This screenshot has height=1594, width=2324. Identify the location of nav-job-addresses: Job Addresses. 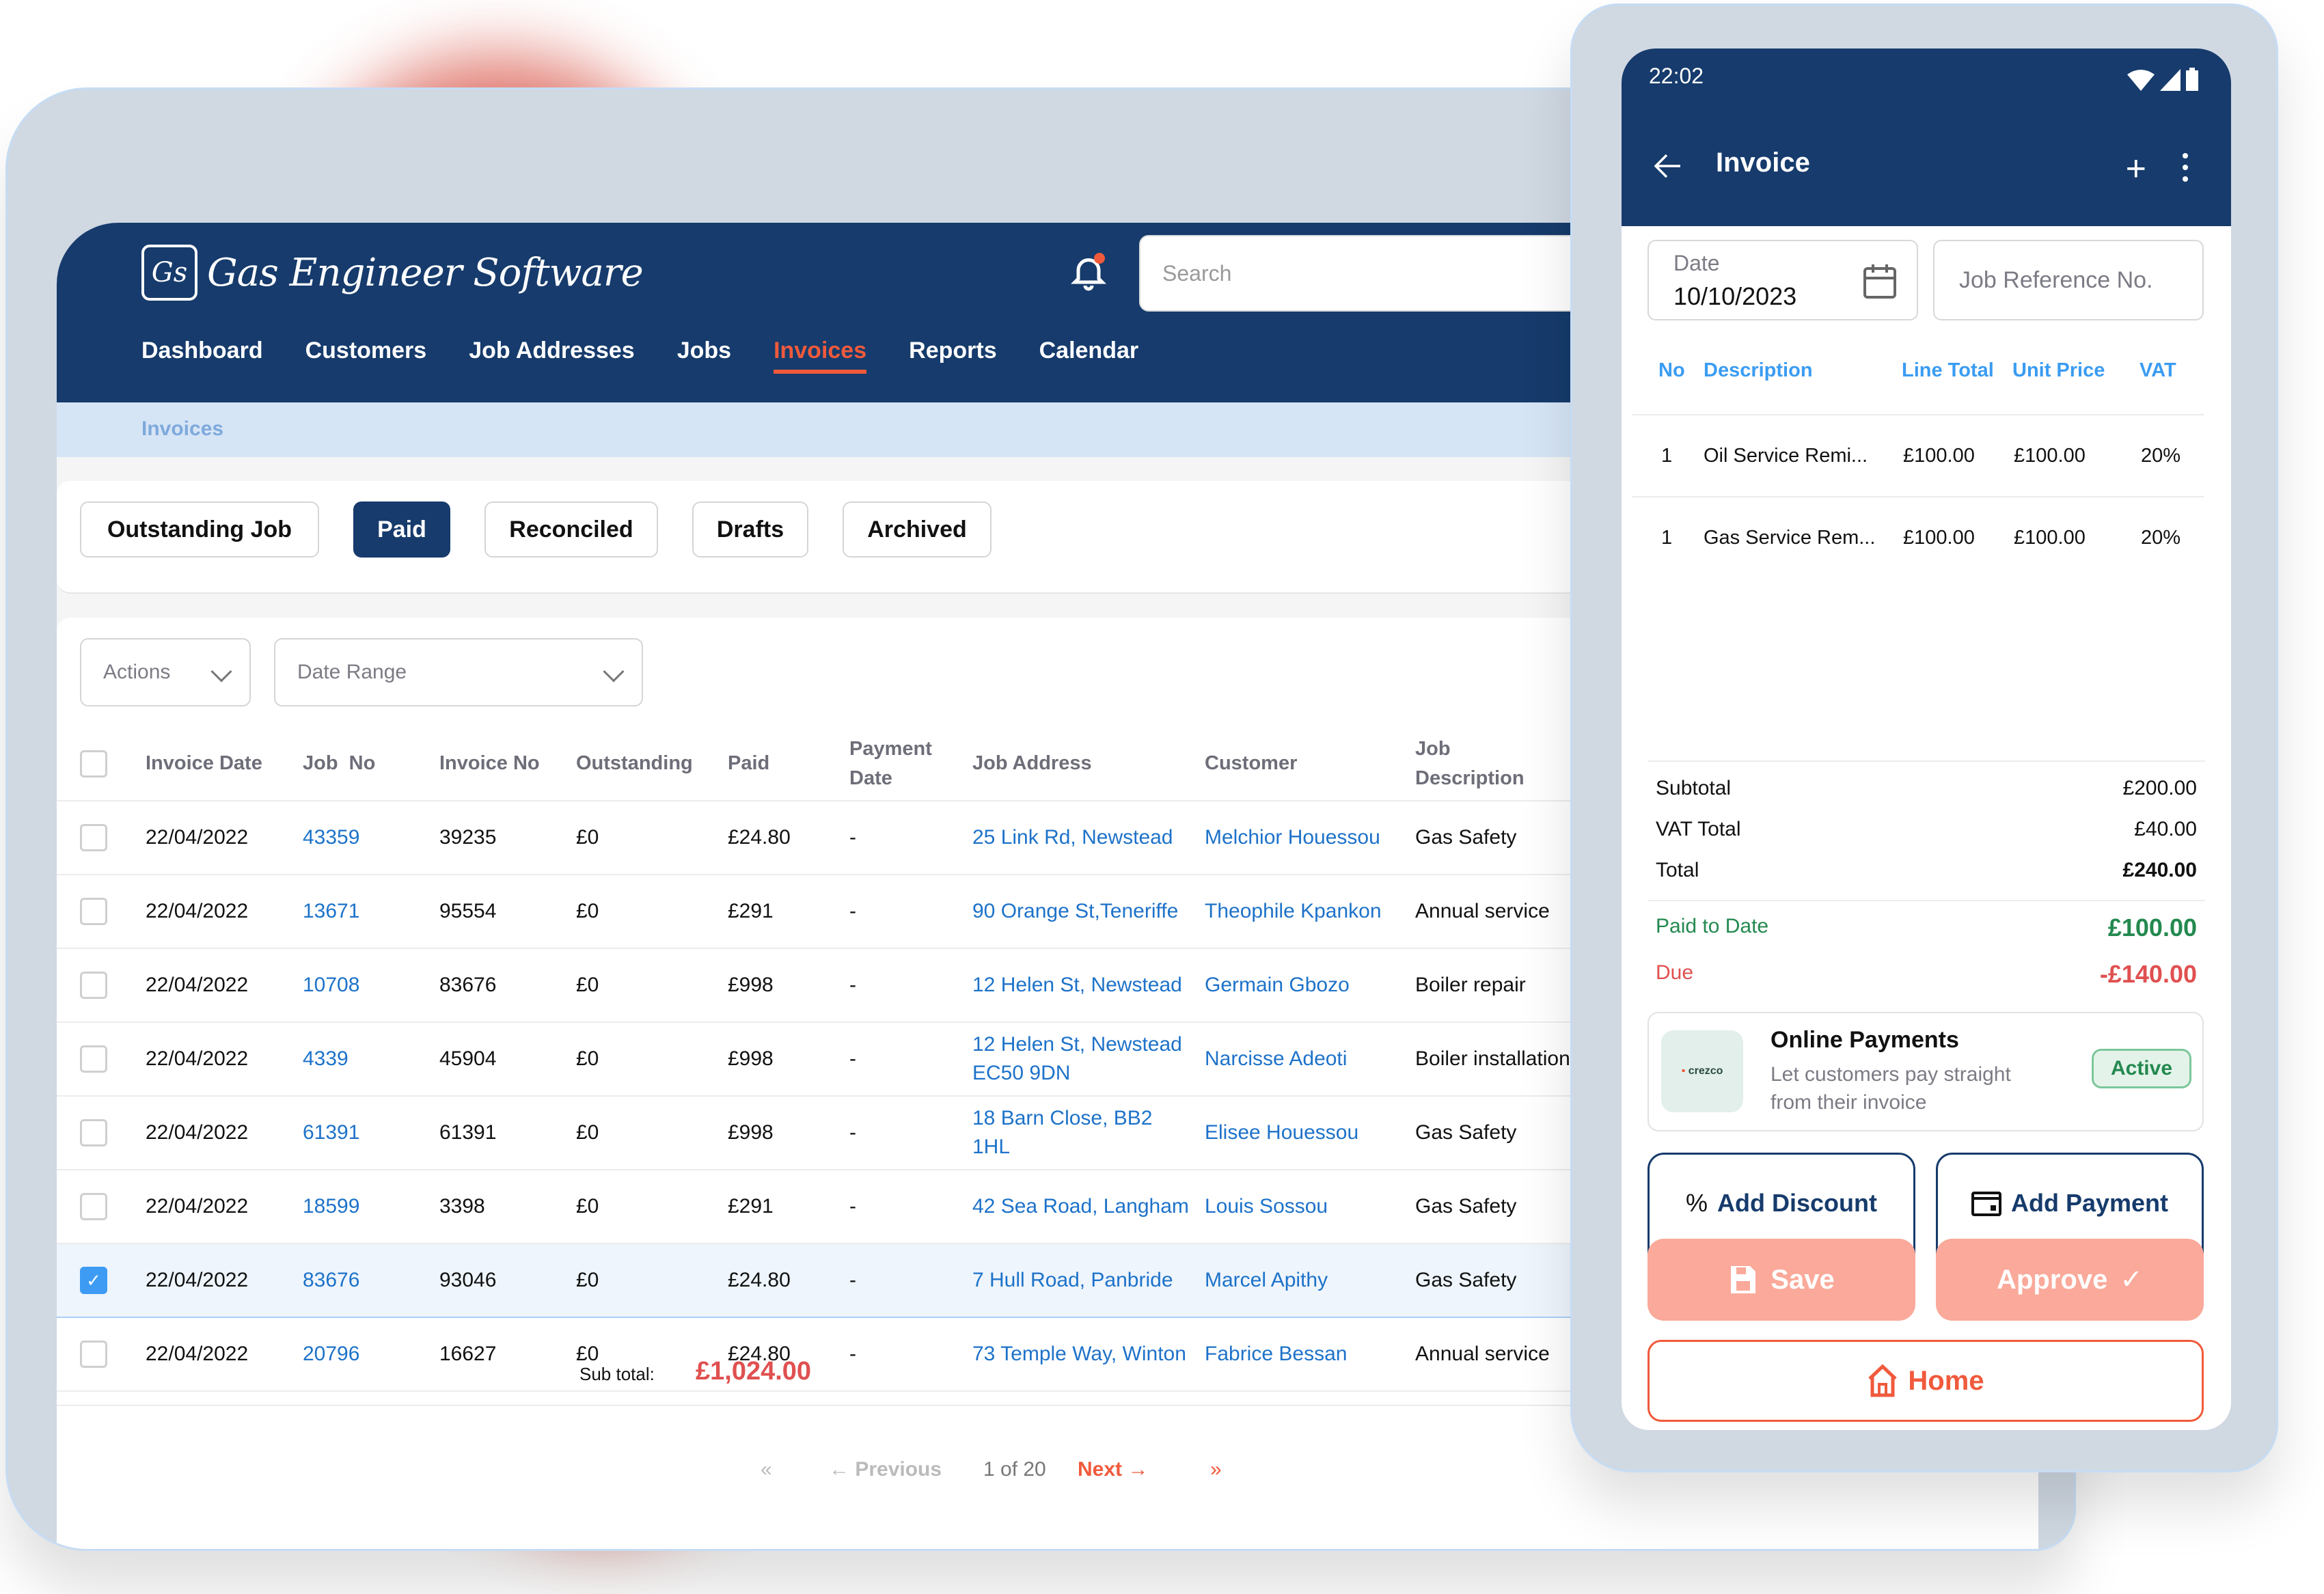
(552, 356).